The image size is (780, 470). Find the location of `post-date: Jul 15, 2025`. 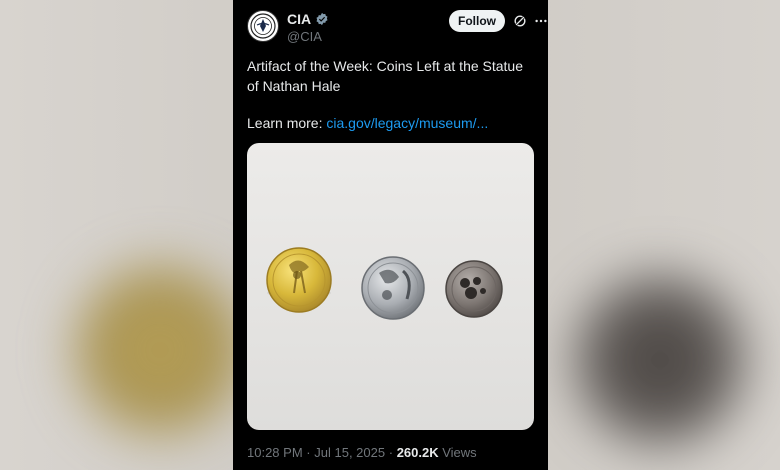

post-date: Jul 15, 2025 is located at coordinates (349, 452).